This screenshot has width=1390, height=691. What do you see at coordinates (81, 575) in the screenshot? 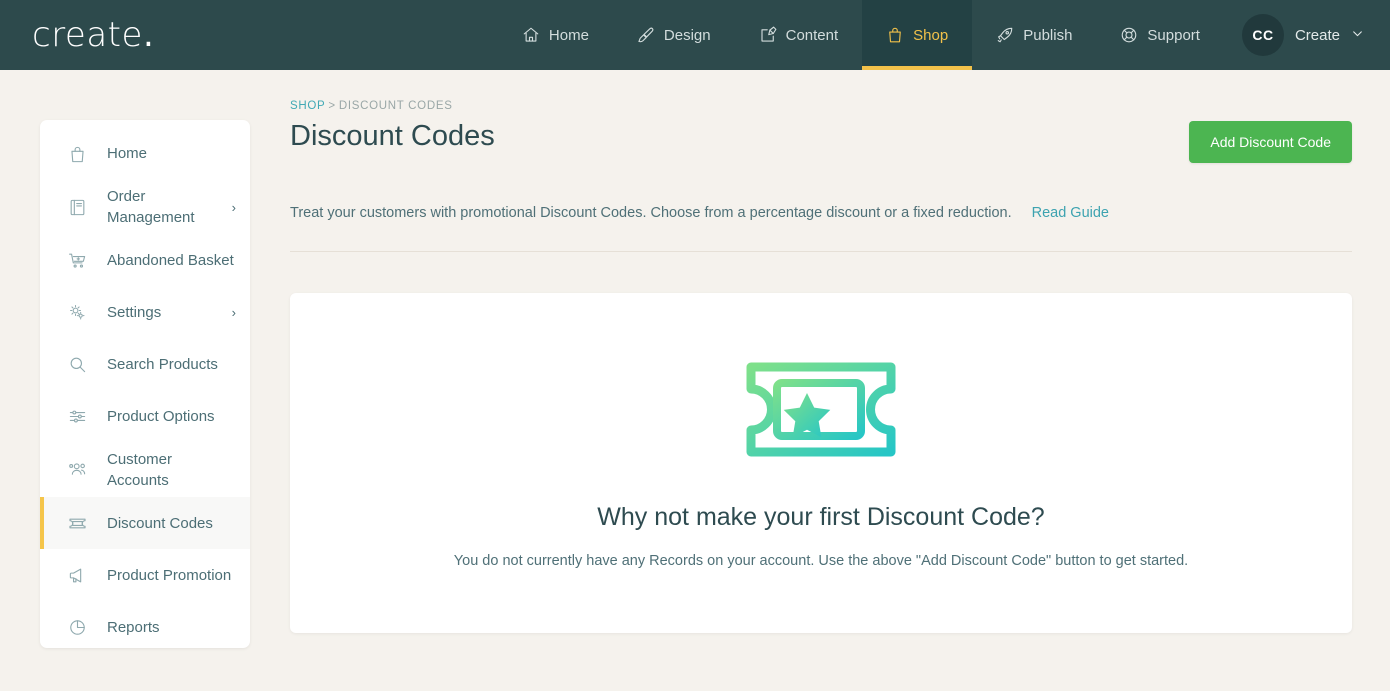
I see `megaphone-icon` at bounding box center [81, 575].